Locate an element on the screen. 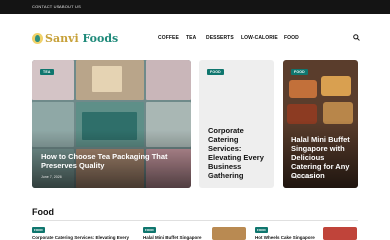  card-date: June 7, 2026 is located at coordinates (51, 177).